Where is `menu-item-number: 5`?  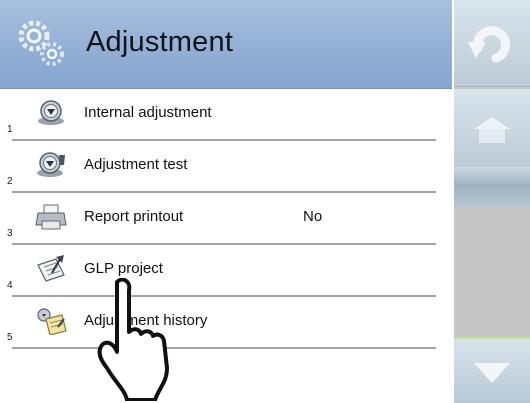
menu-item-number: 5 is located at coordinates (10, 337).